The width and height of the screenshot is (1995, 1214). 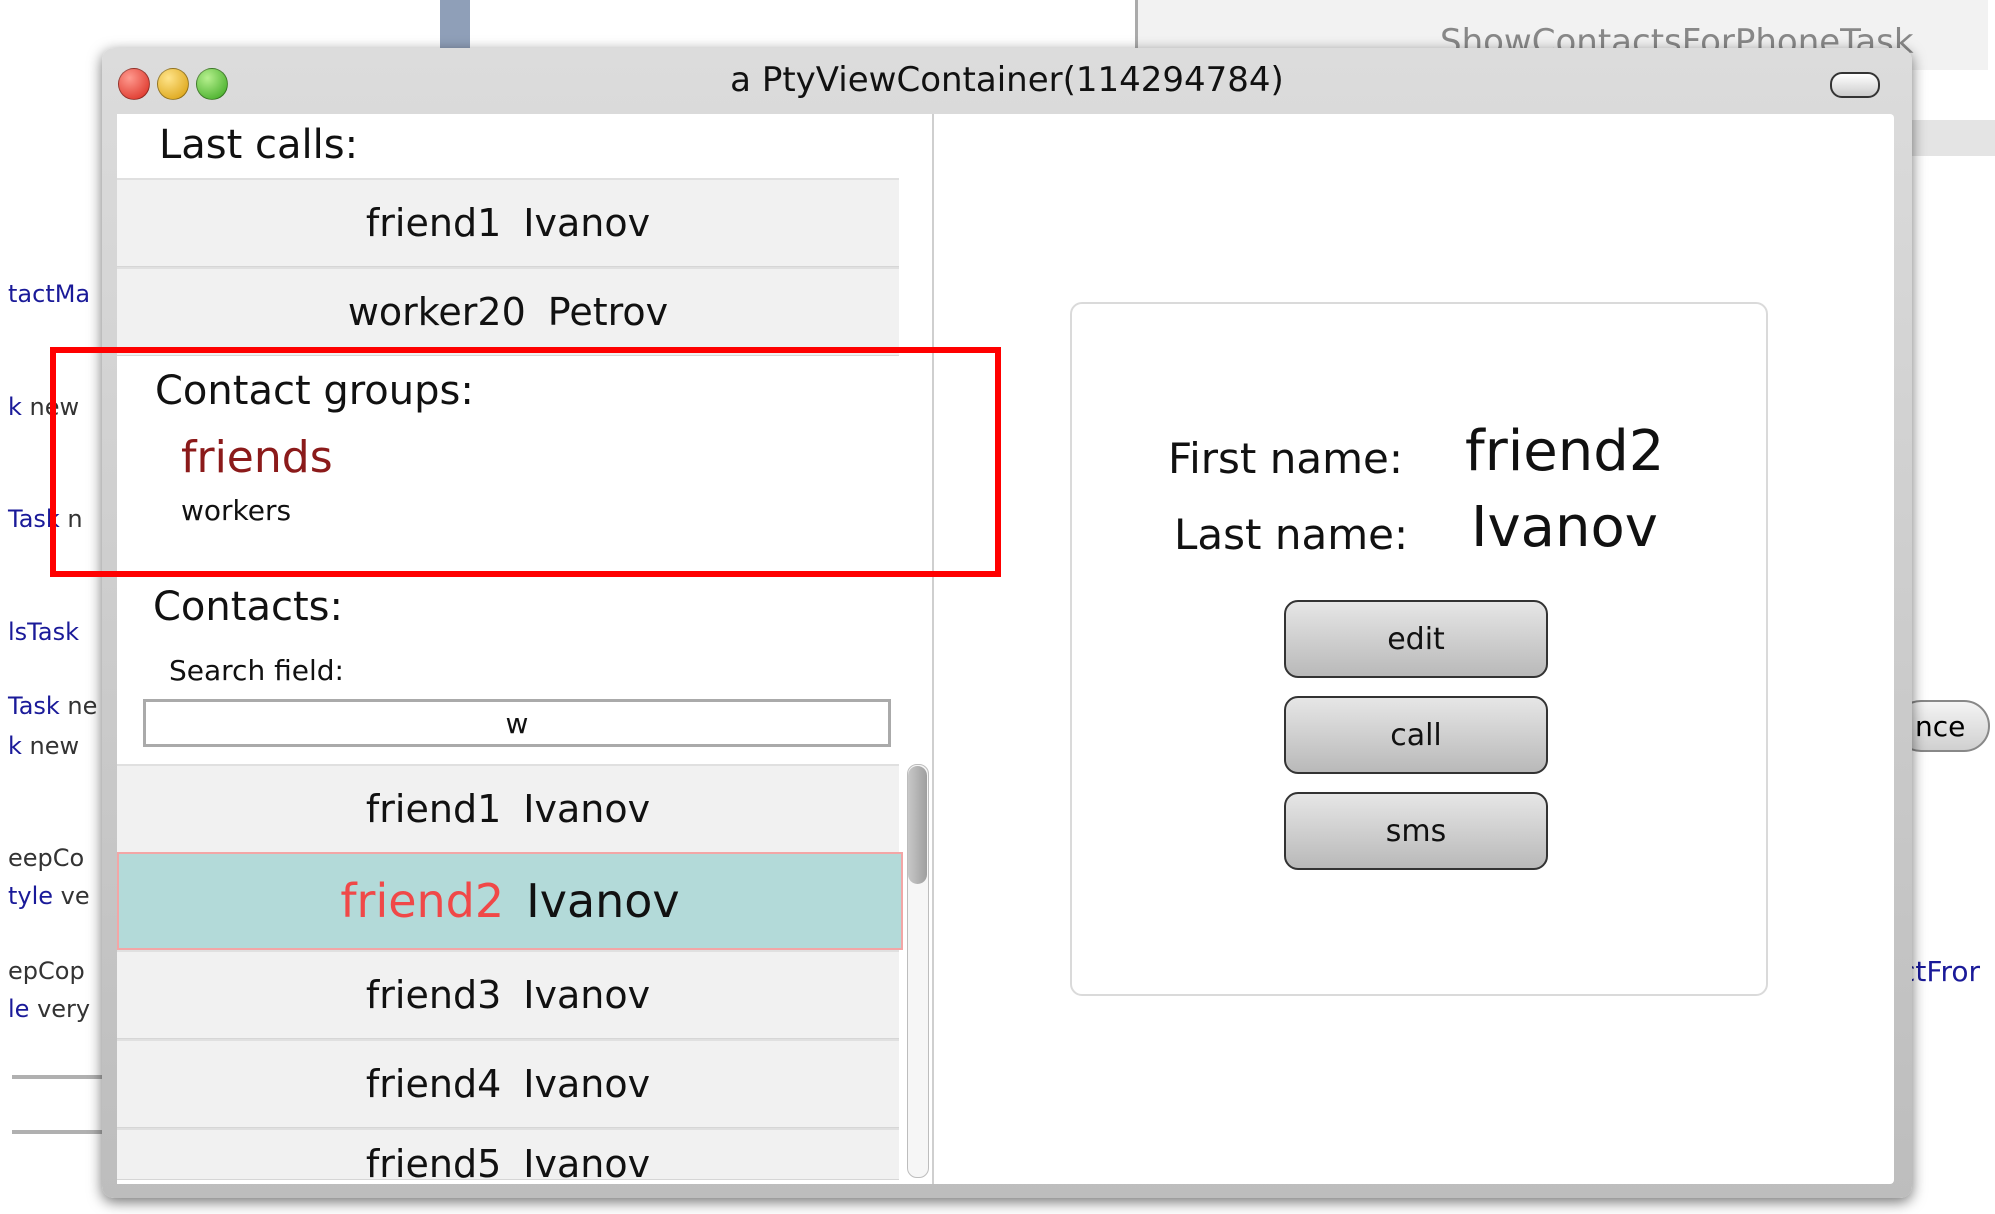 I want to click on last-name-value: Ivanov, so click(x=1564, y=527).